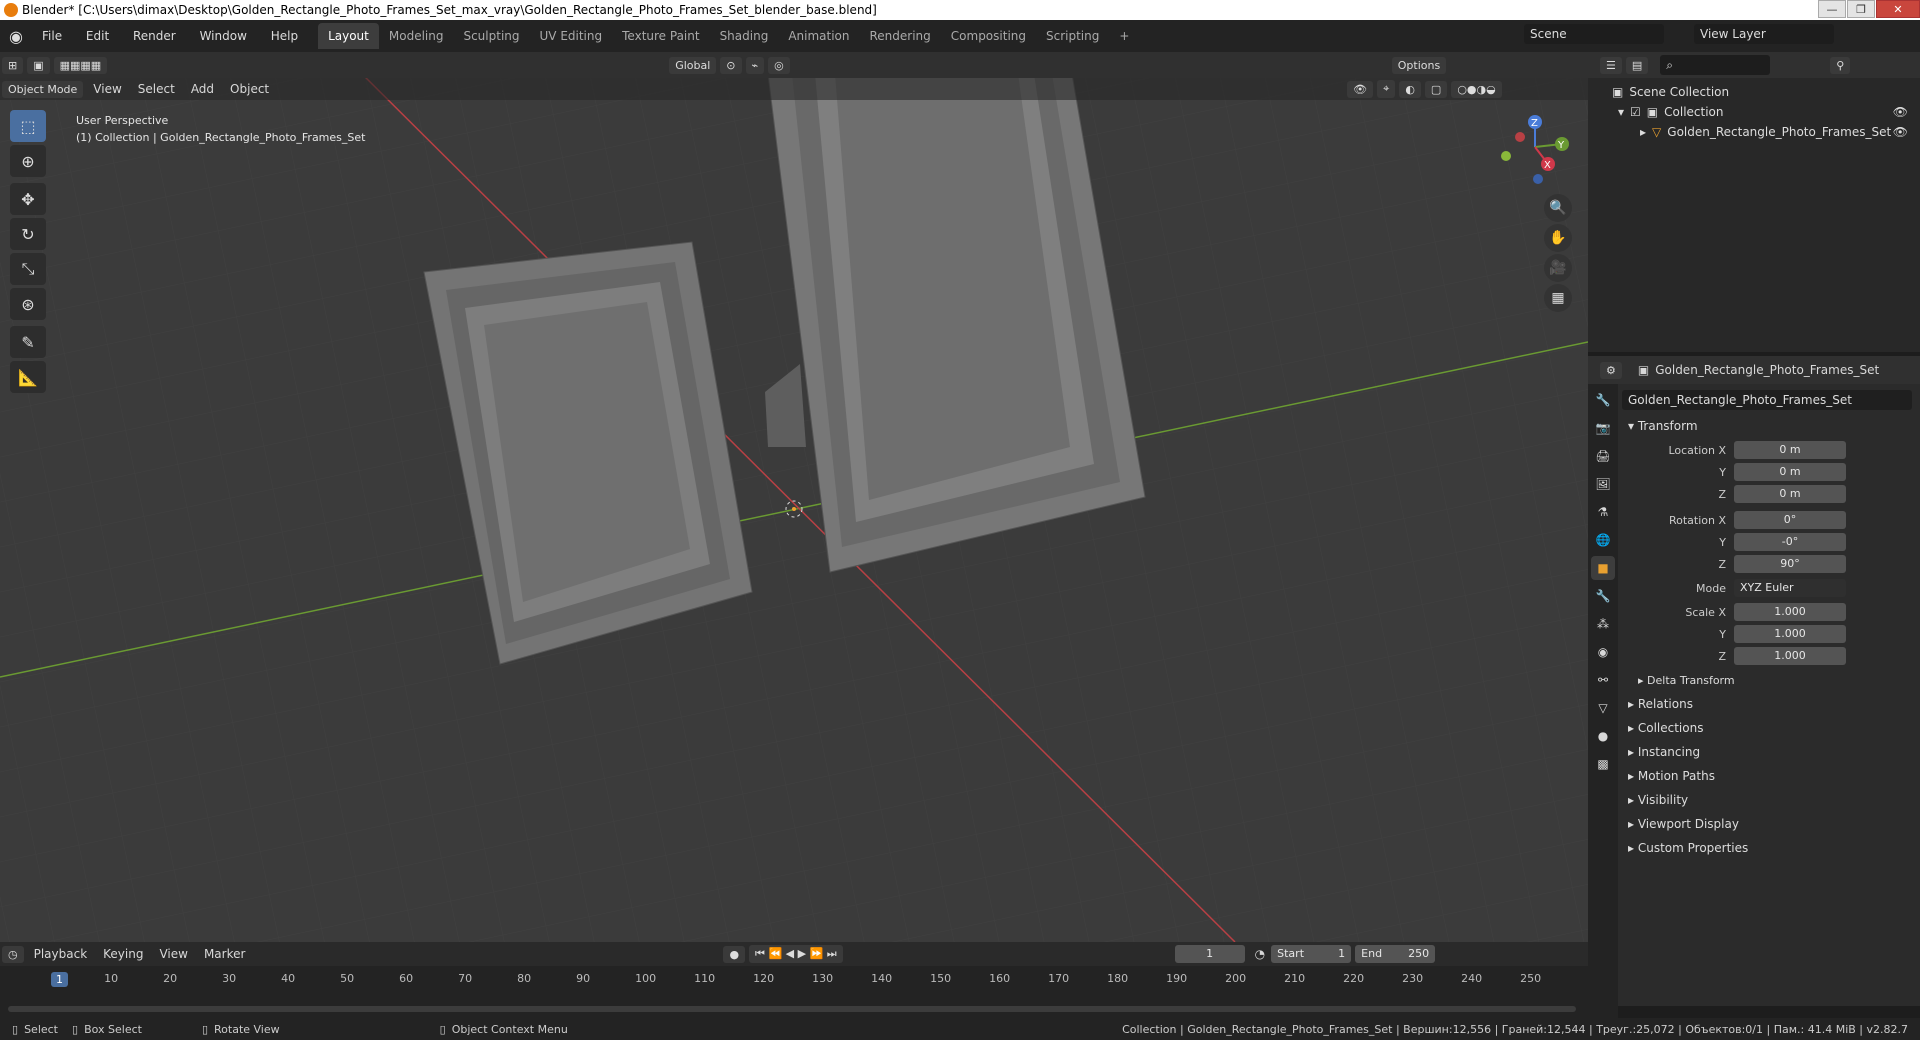 This screenshot has width=1920, height=1040. Describe the element at coordinates (1360, 89) in the screenshot. I see `visibility-icon: 👁` at that location.